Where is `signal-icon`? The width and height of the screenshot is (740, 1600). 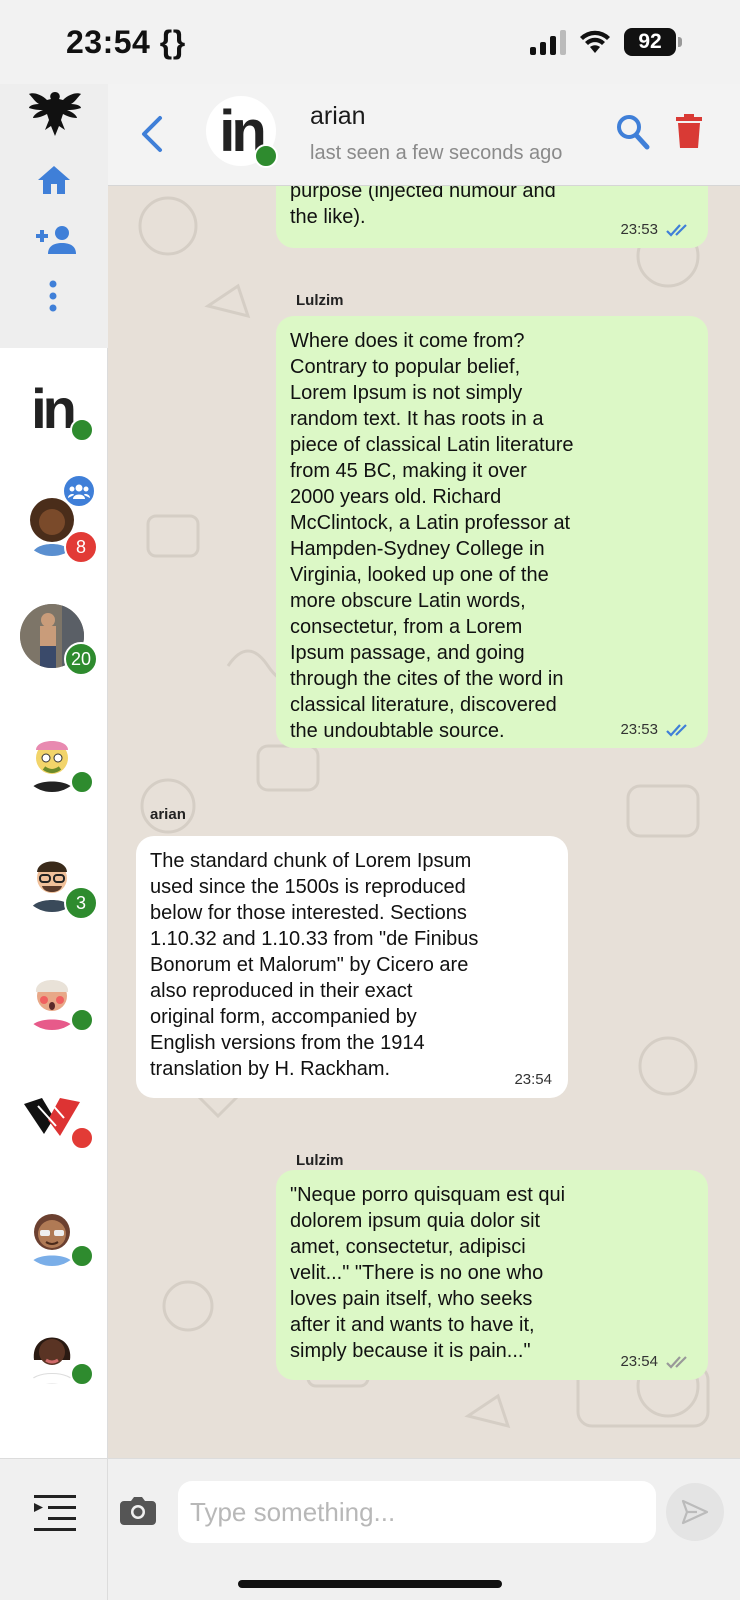 signal-icon is located at coordinates (548, 42).